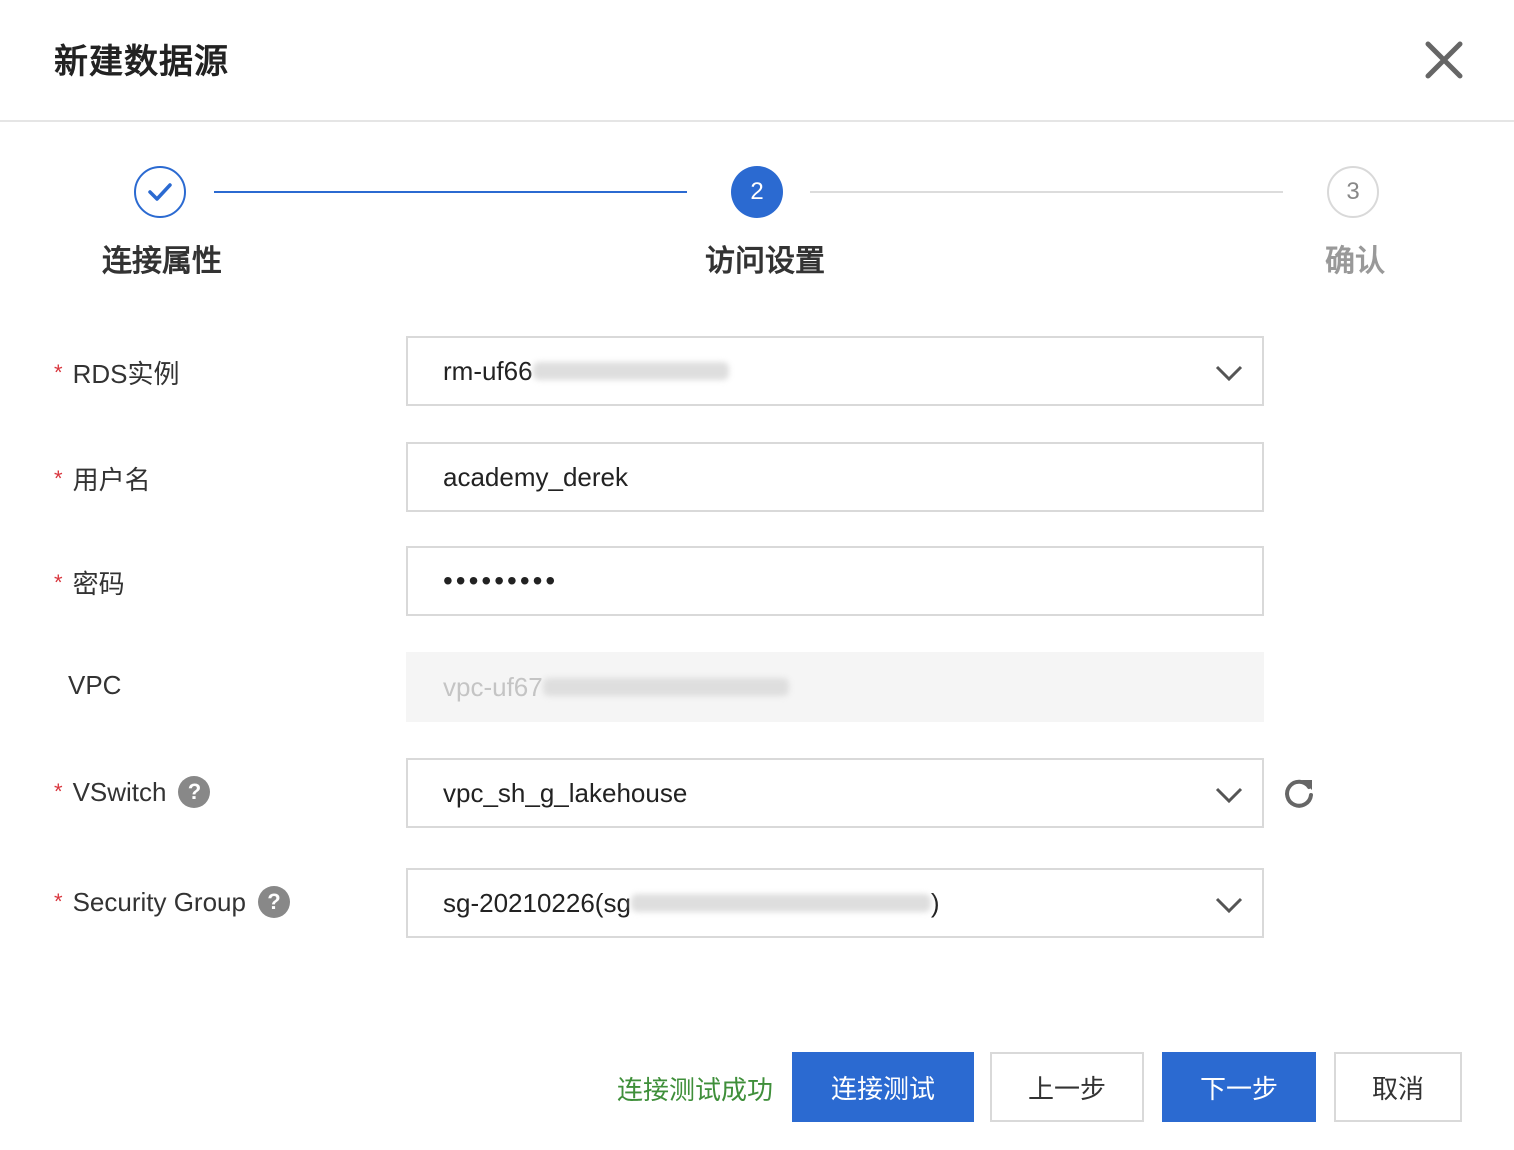  Describe the element at coordinates (1239, 1087) in the screenshot. I see `next-step-button: 下一步` at that location.